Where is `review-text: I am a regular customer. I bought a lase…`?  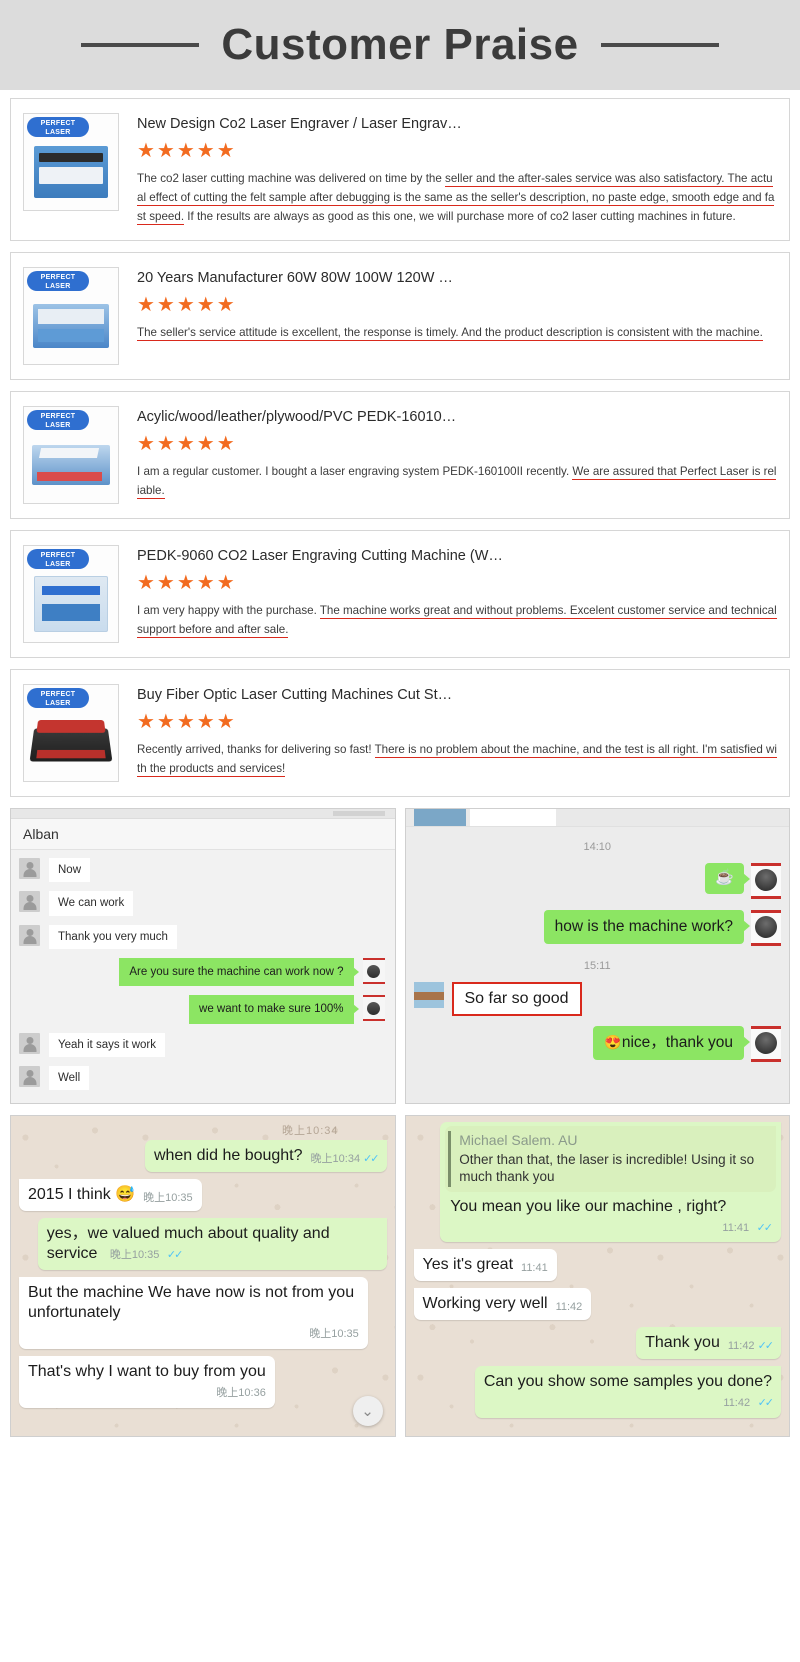 review-text: I am a regular customer. I bought a lase… is located at coordinates (457, 482).